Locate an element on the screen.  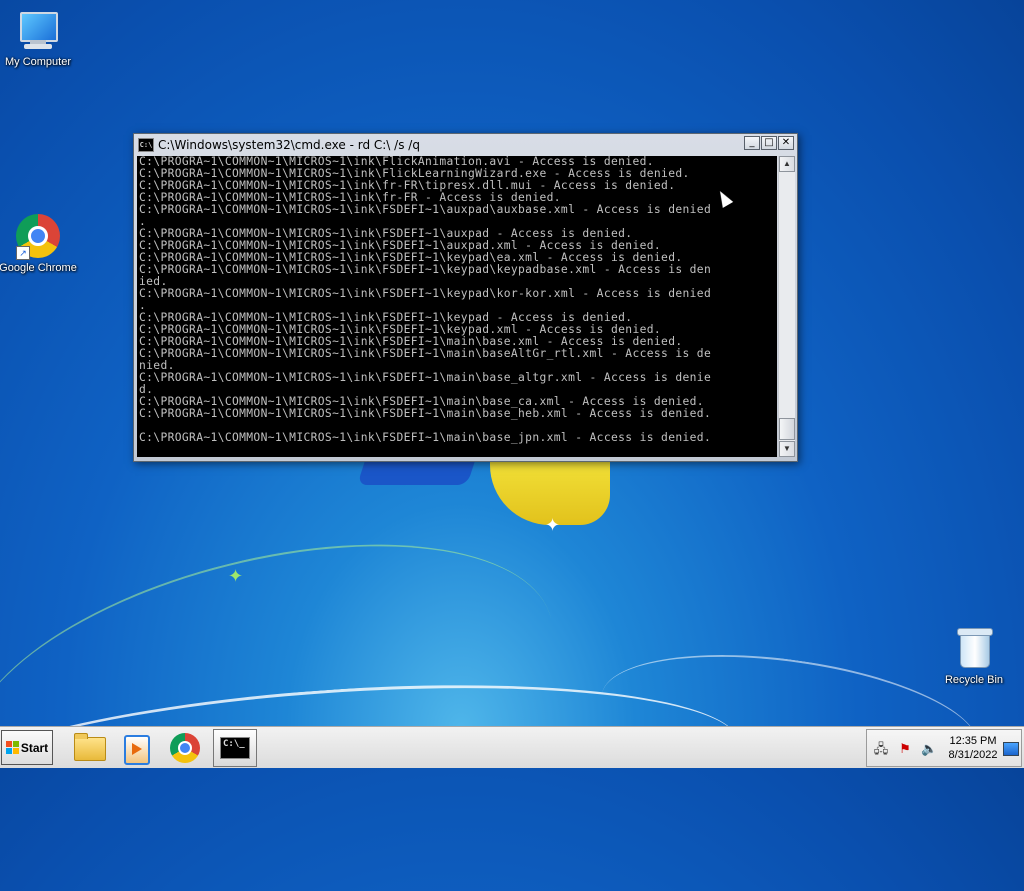
desktop-icon-label: My Computer is located at coordinates (38, 62).